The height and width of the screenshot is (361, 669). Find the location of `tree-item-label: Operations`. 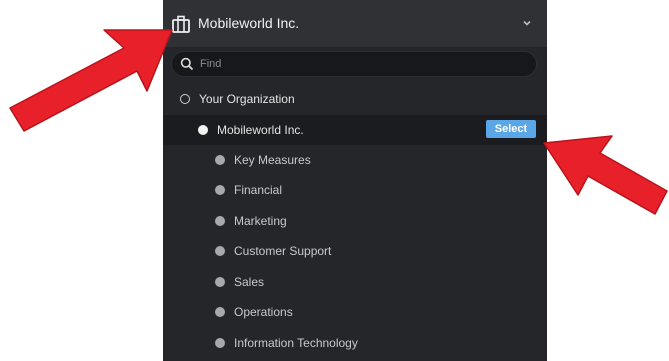

tree-item-label: Operations is located at coordinates (263, 312).